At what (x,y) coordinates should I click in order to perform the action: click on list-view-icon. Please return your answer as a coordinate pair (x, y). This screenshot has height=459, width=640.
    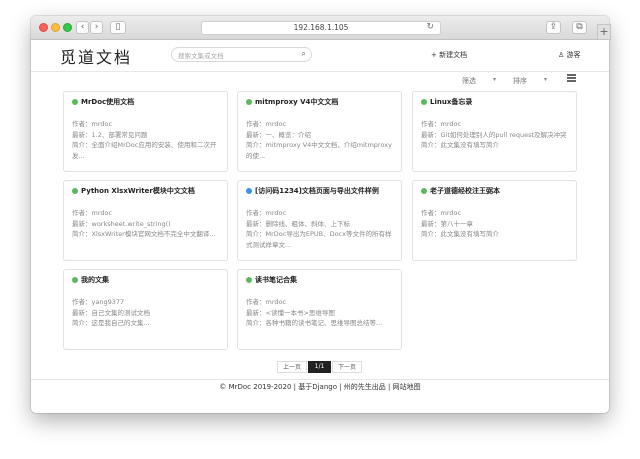
    Looking at the image, I should click on (571, 78).